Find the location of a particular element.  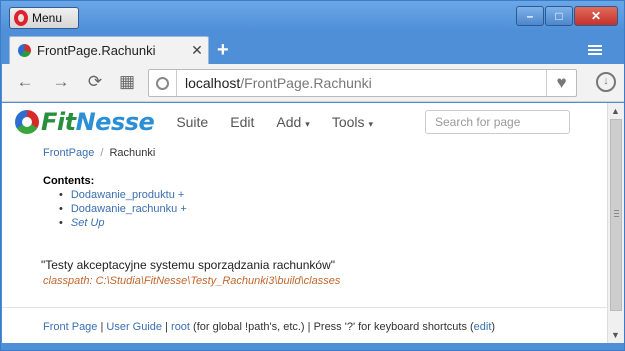

search-input is located at coordinates (497, 122).